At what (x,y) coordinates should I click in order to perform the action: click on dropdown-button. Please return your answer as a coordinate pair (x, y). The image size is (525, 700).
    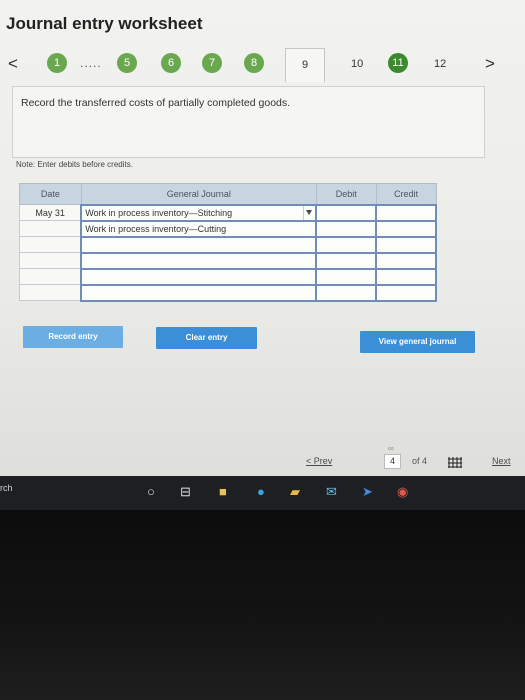
    Looking at the image, I should click on (309, 212).